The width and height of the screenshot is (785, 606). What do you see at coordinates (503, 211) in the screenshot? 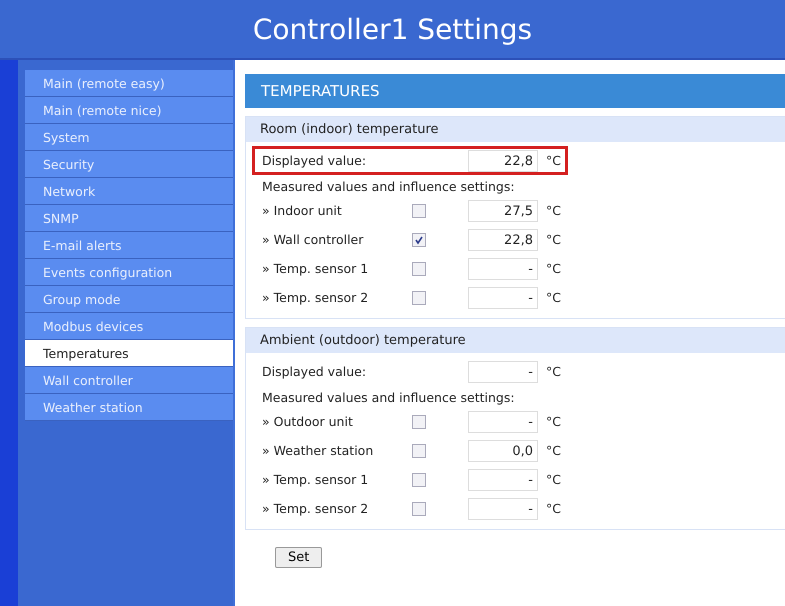
I see `value-field: 27,5` at bounding box center [503, 211].